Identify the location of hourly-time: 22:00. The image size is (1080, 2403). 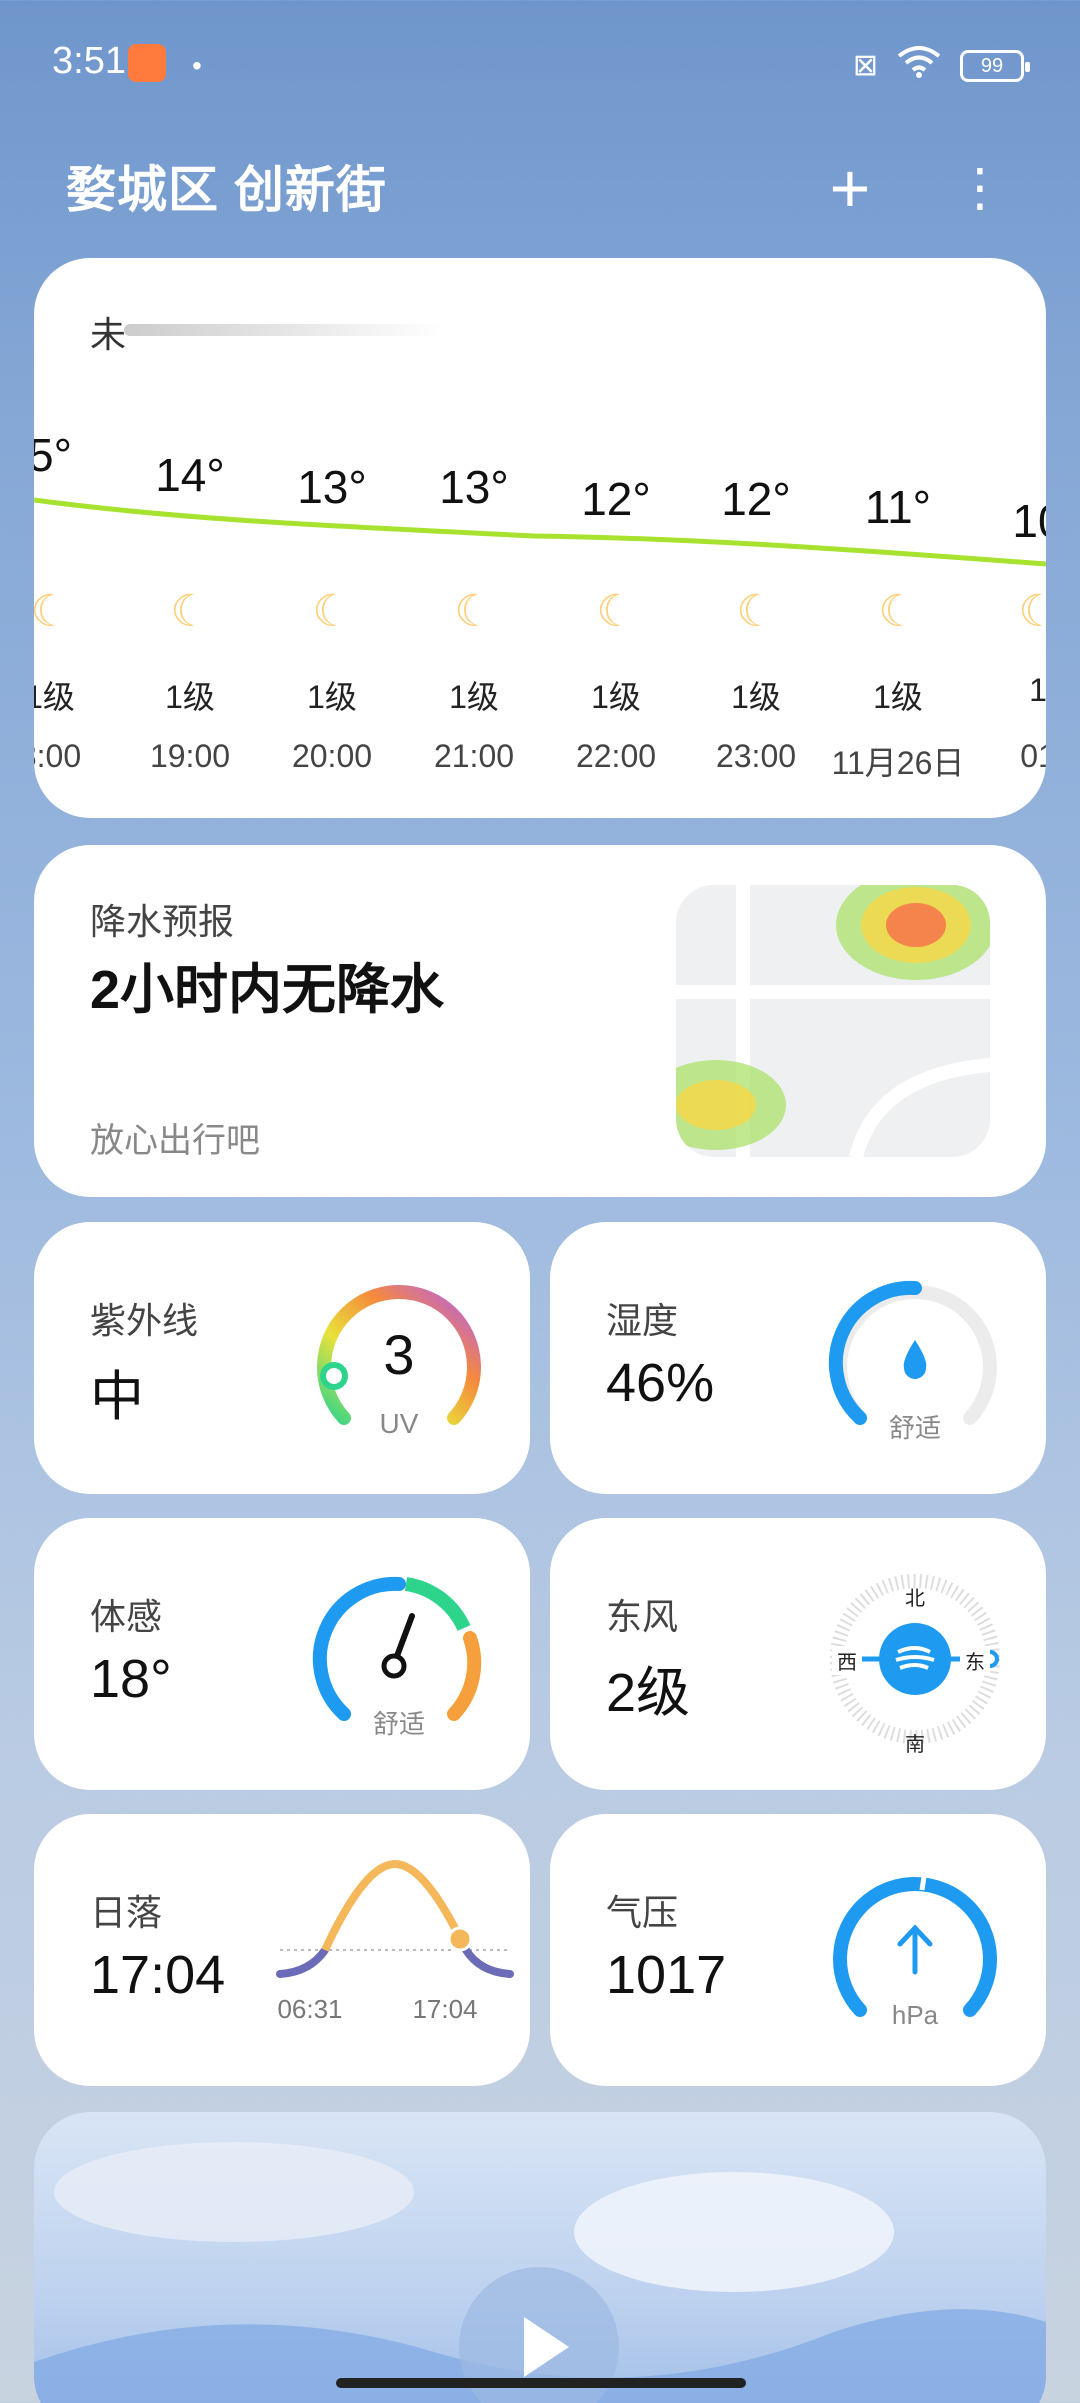
(616, 756).